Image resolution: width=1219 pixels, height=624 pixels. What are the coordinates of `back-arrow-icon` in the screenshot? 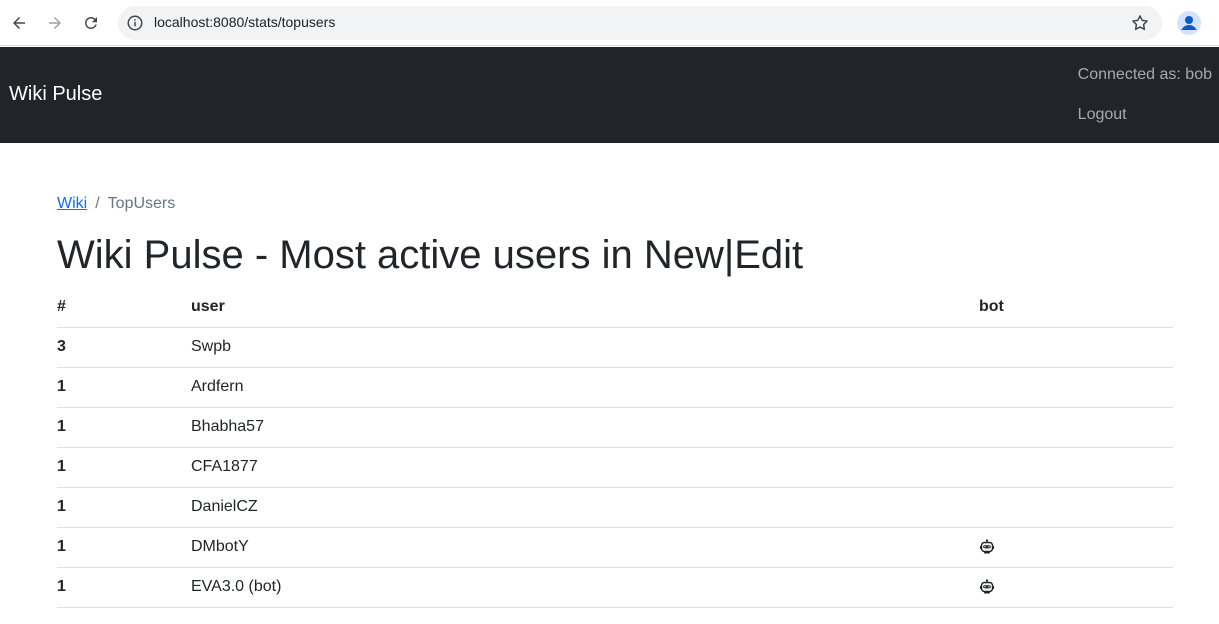 It's located at (19, 23).